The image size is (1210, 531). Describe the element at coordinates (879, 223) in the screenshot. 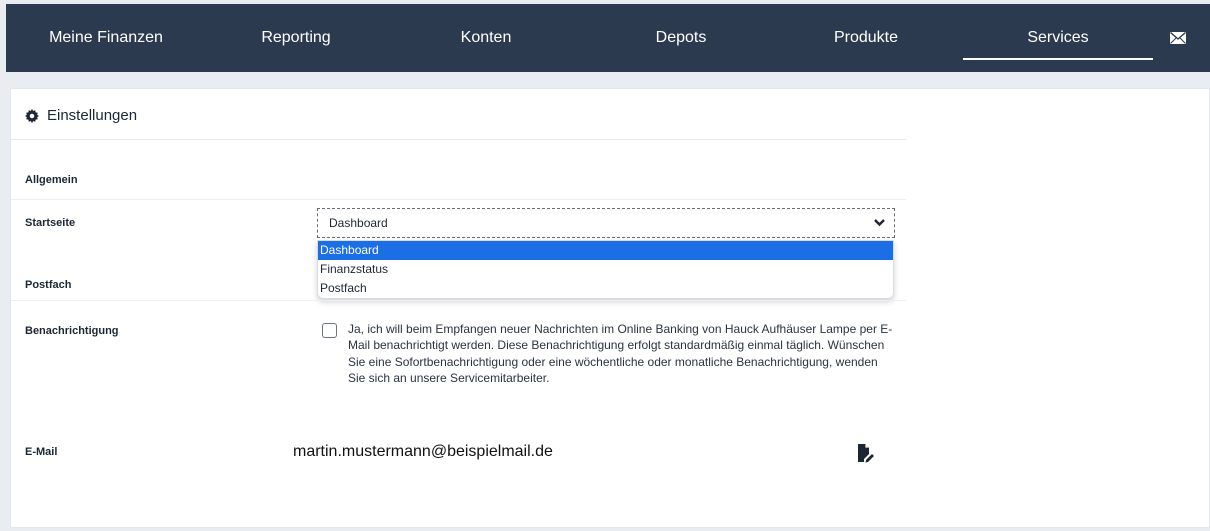

I see `chevron-down-icon` at that location.